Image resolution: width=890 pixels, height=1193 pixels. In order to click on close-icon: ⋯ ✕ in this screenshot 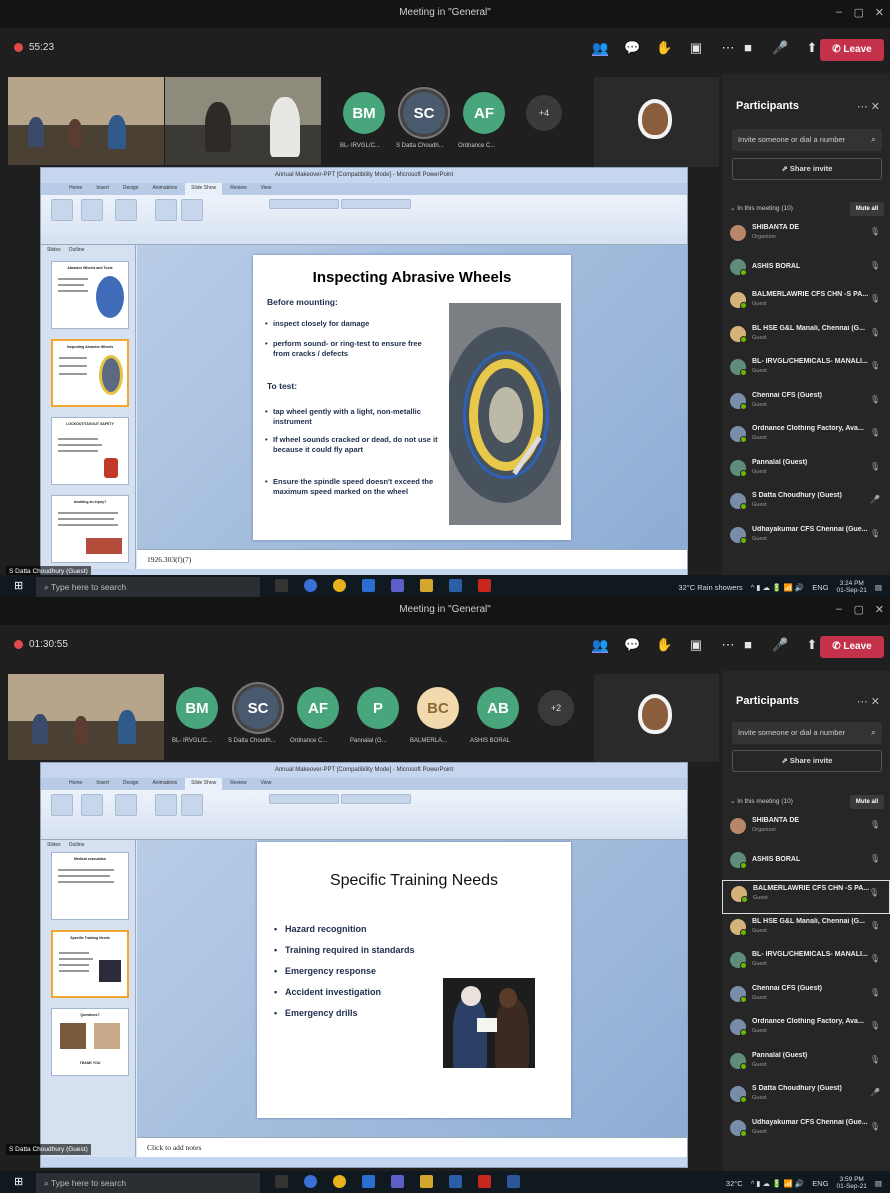, I will do `click(868, 106)`.